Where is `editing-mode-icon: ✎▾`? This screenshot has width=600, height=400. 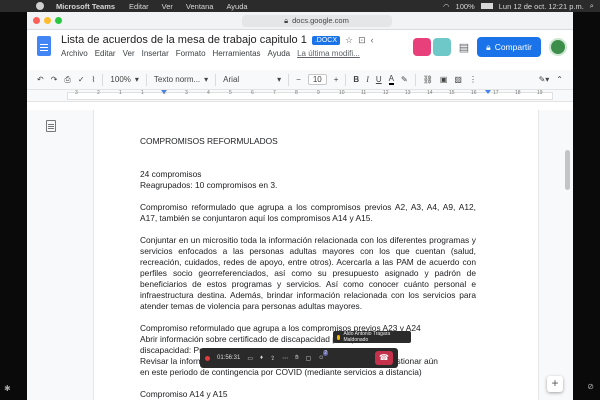 editing-mode-icon: ✎▾ is located at coordinates (544, 79).